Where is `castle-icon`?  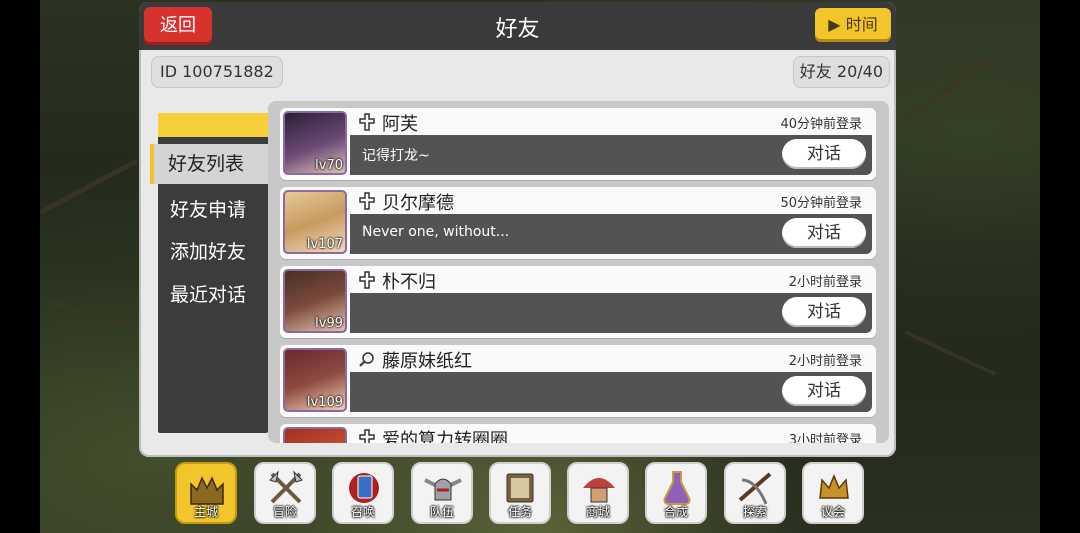
castle-icon is located at coordinates (207, 490).